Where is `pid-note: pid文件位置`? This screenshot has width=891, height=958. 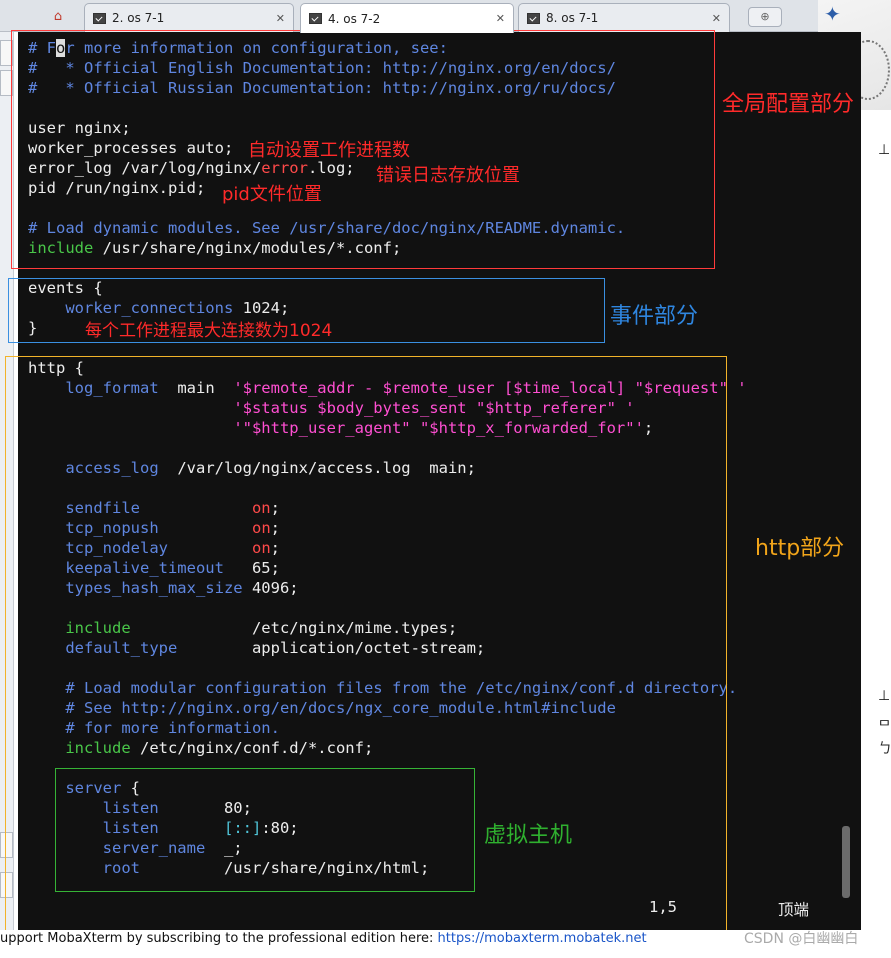 pid-note: pid文件位置 is located at coordinates (272, 194).